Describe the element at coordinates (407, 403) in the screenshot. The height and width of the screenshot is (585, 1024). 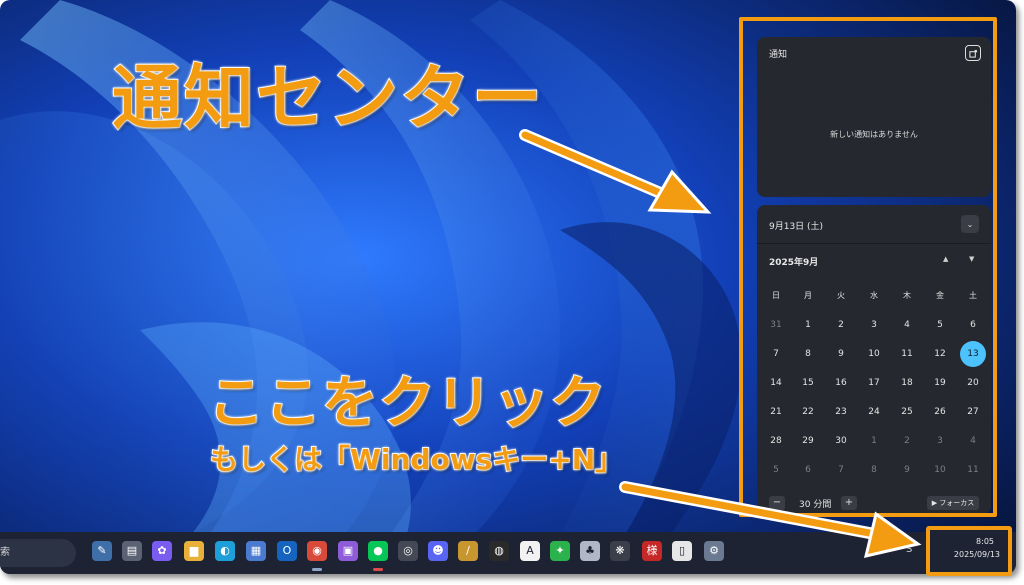
I see `annotation-click-here: ここをクリック` at that location.